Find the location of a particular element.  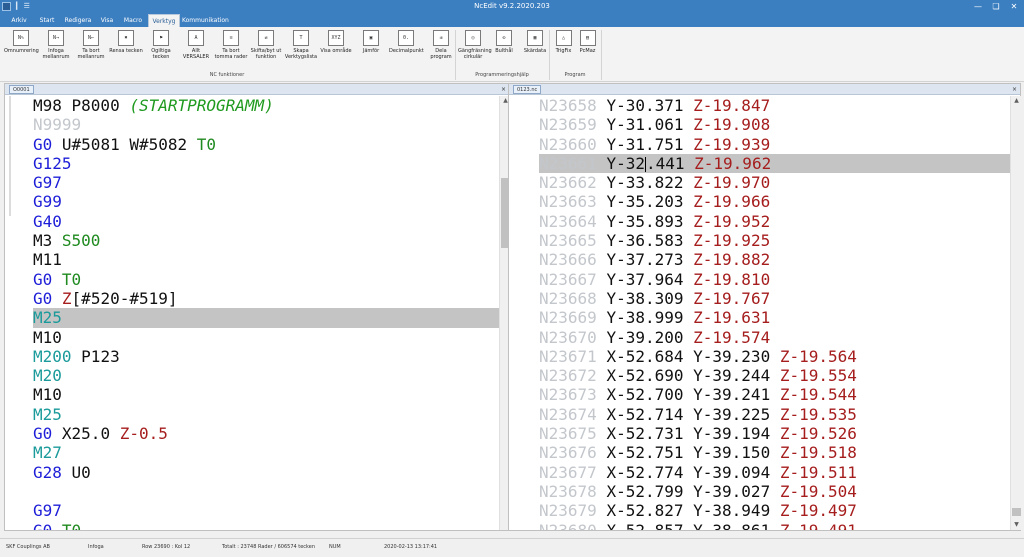

code-line: N23679 X-52.827 Y-38.949 Z-19.497 is located at coordinates (774, 510).